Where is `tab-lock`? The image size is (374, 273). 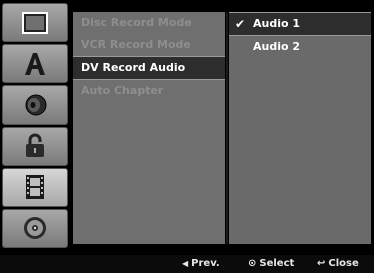 tab-lock is located at coordinates (35, 146).